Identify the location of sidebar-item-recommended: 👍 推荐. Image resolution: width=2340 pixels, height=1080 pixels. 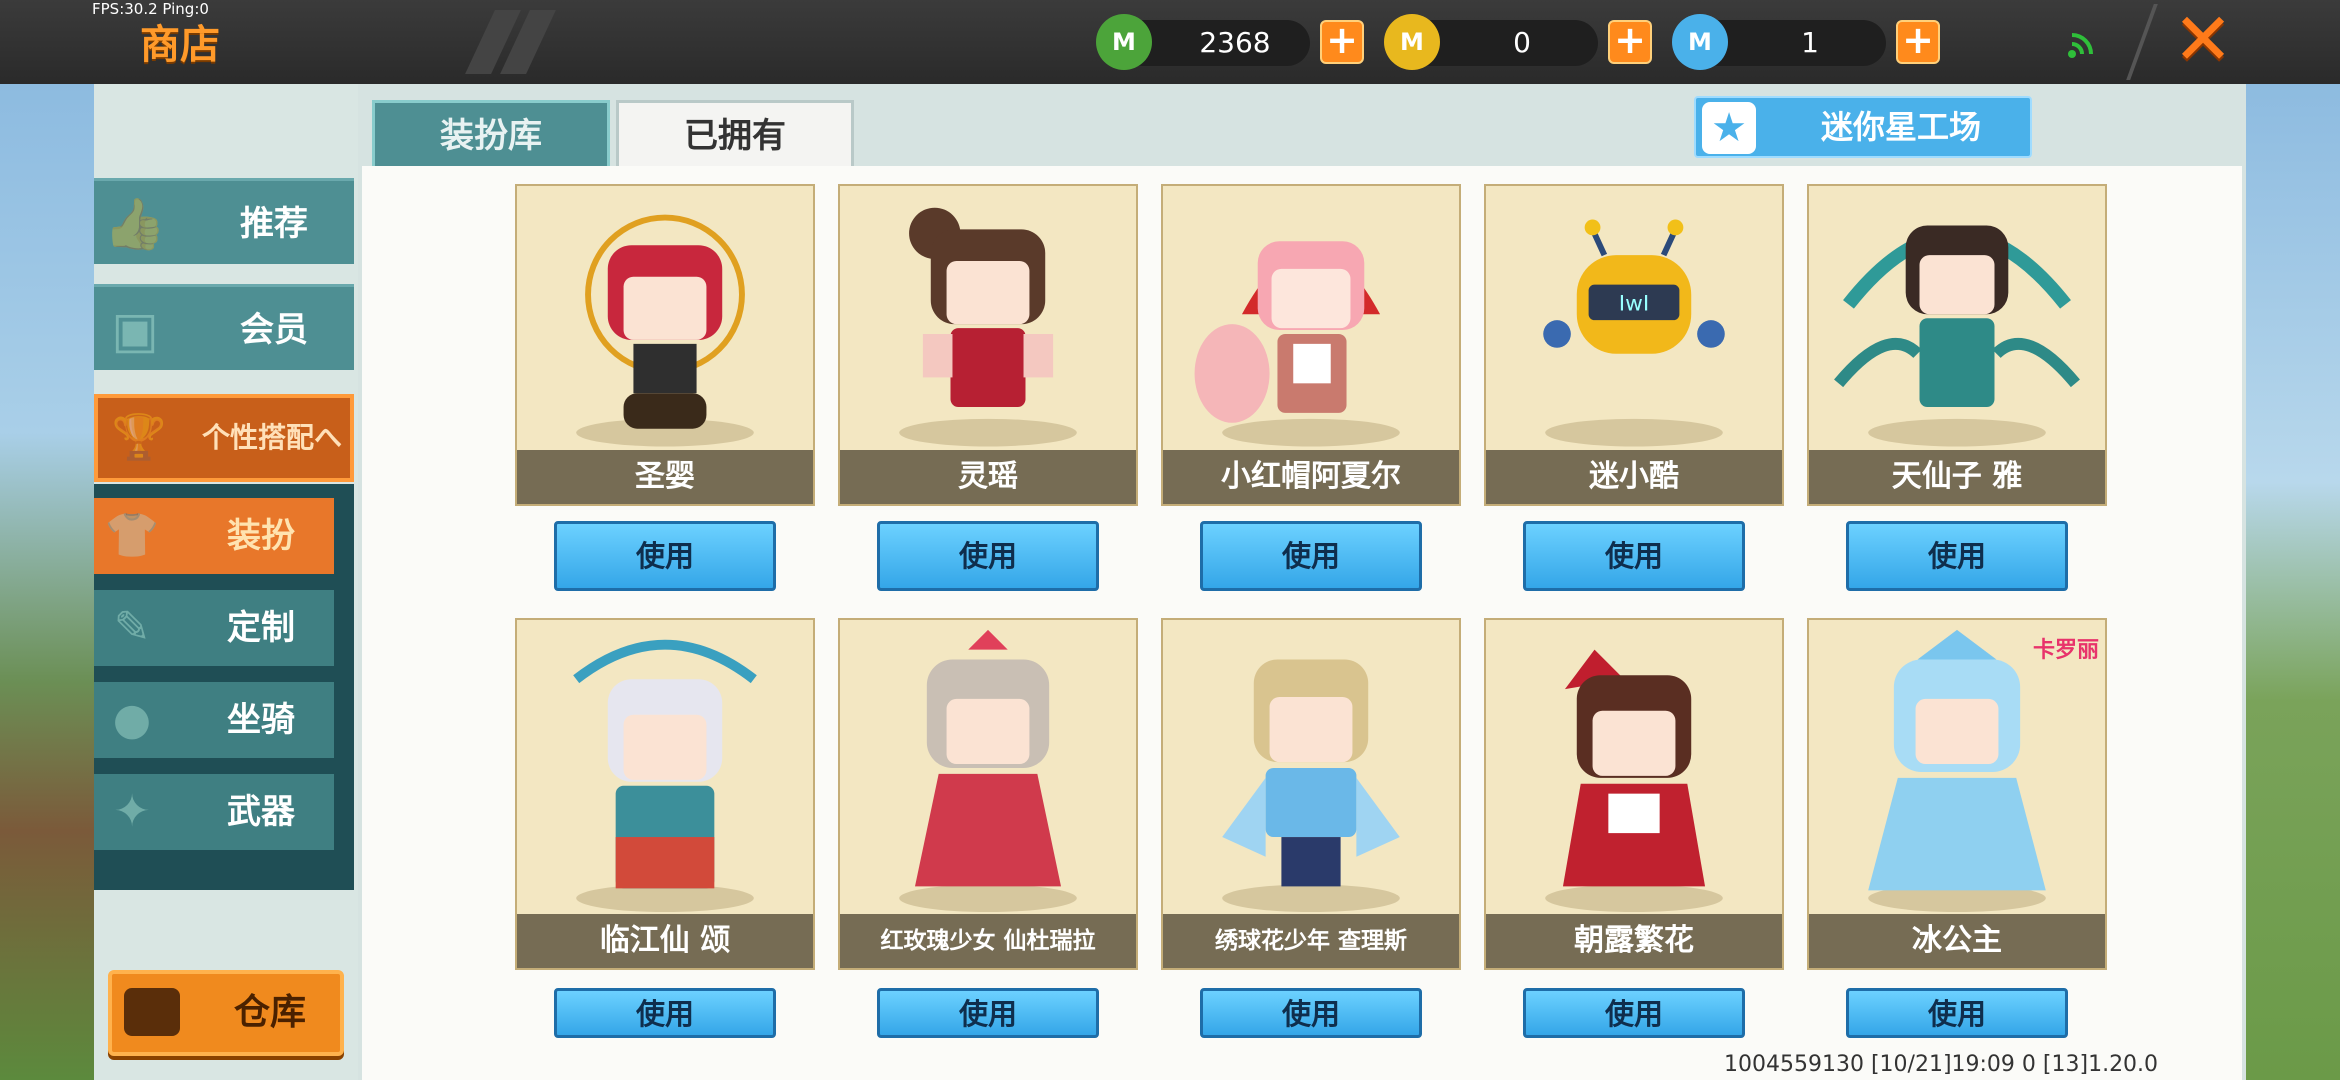
(224, 221).